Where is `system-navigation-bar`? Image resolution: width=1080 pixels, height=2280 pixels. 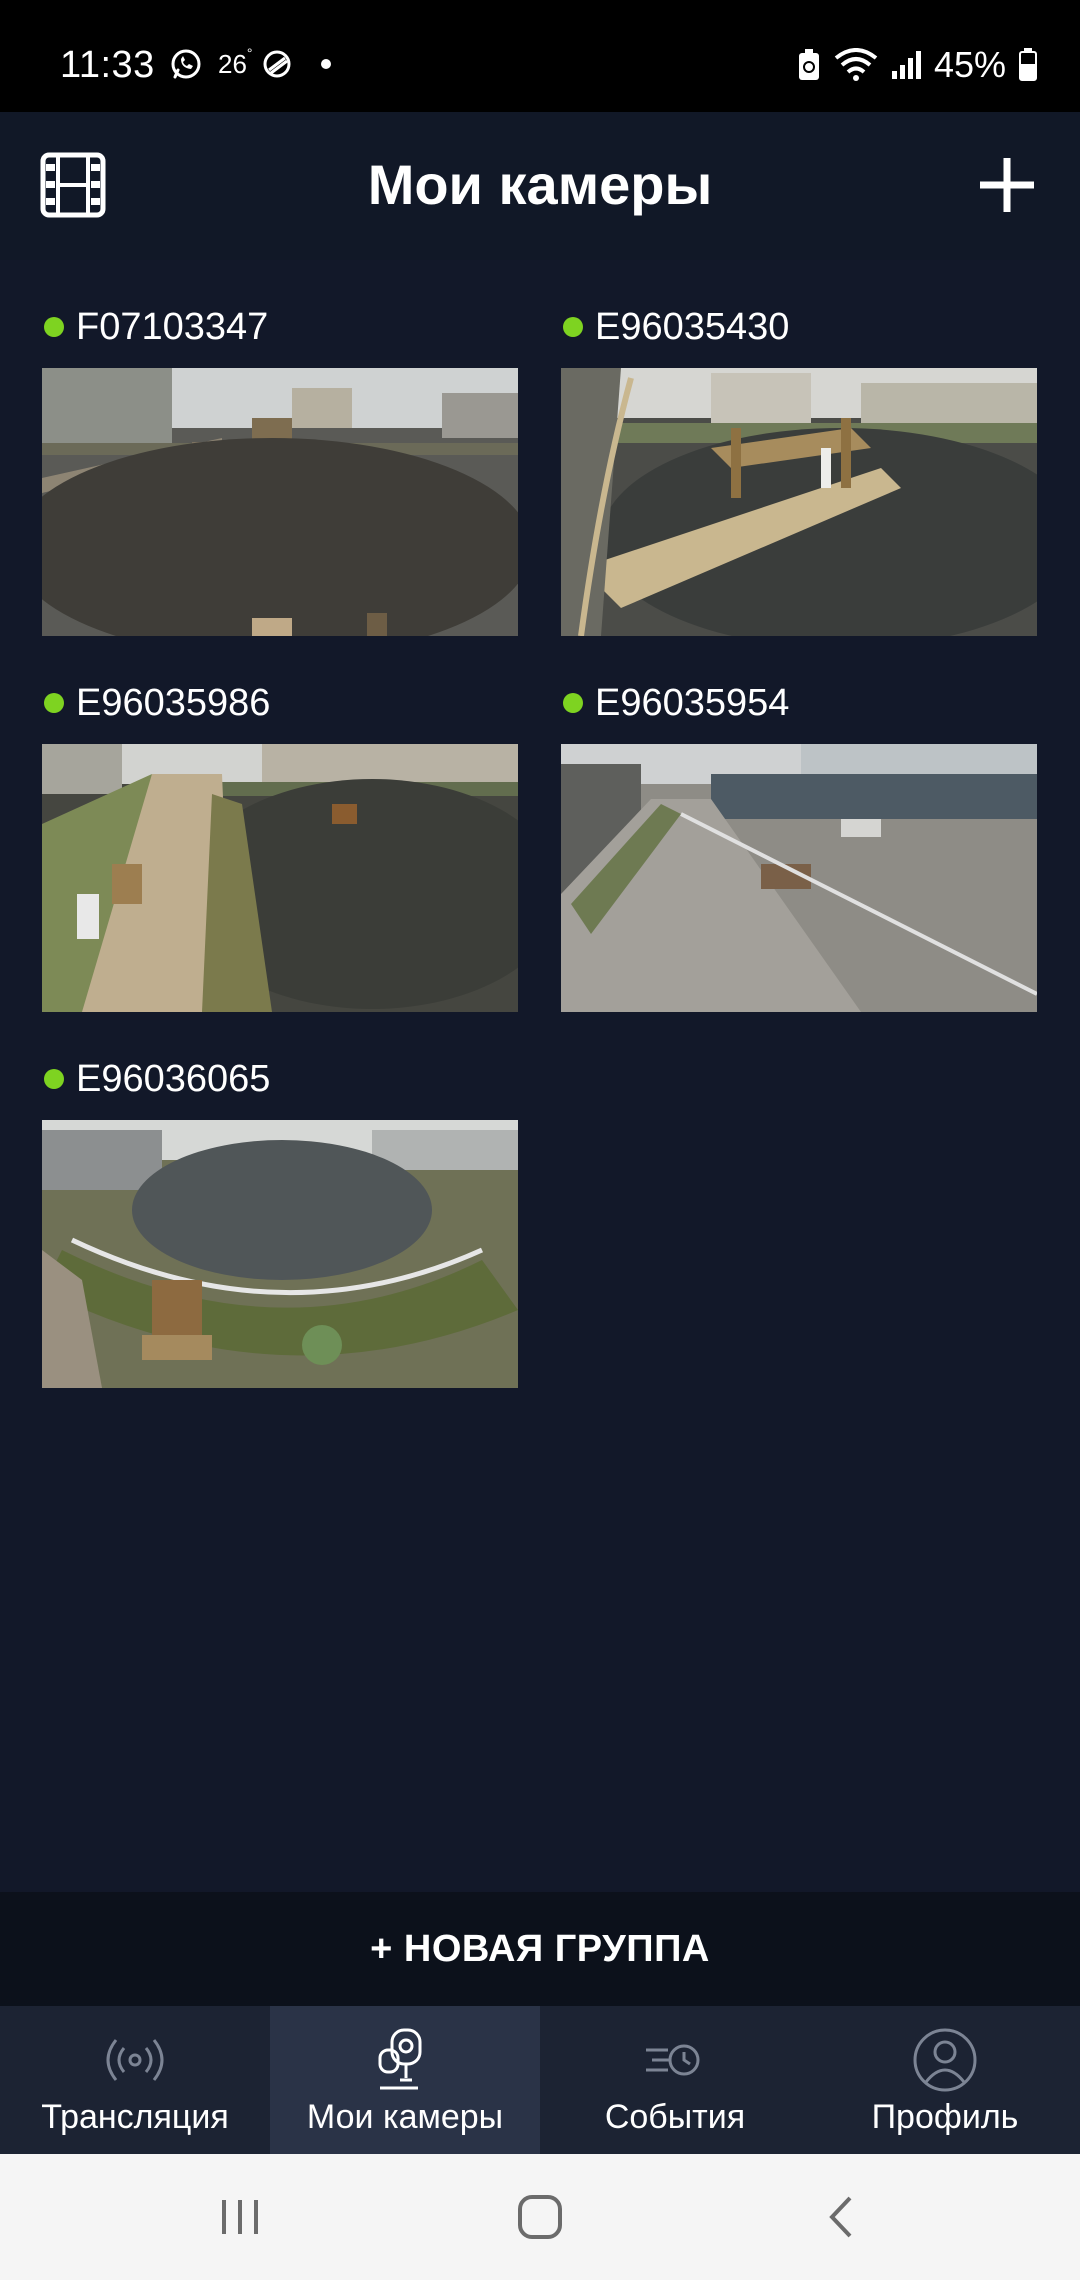 system-navigation-bar is located at coordinates (540, 2217).